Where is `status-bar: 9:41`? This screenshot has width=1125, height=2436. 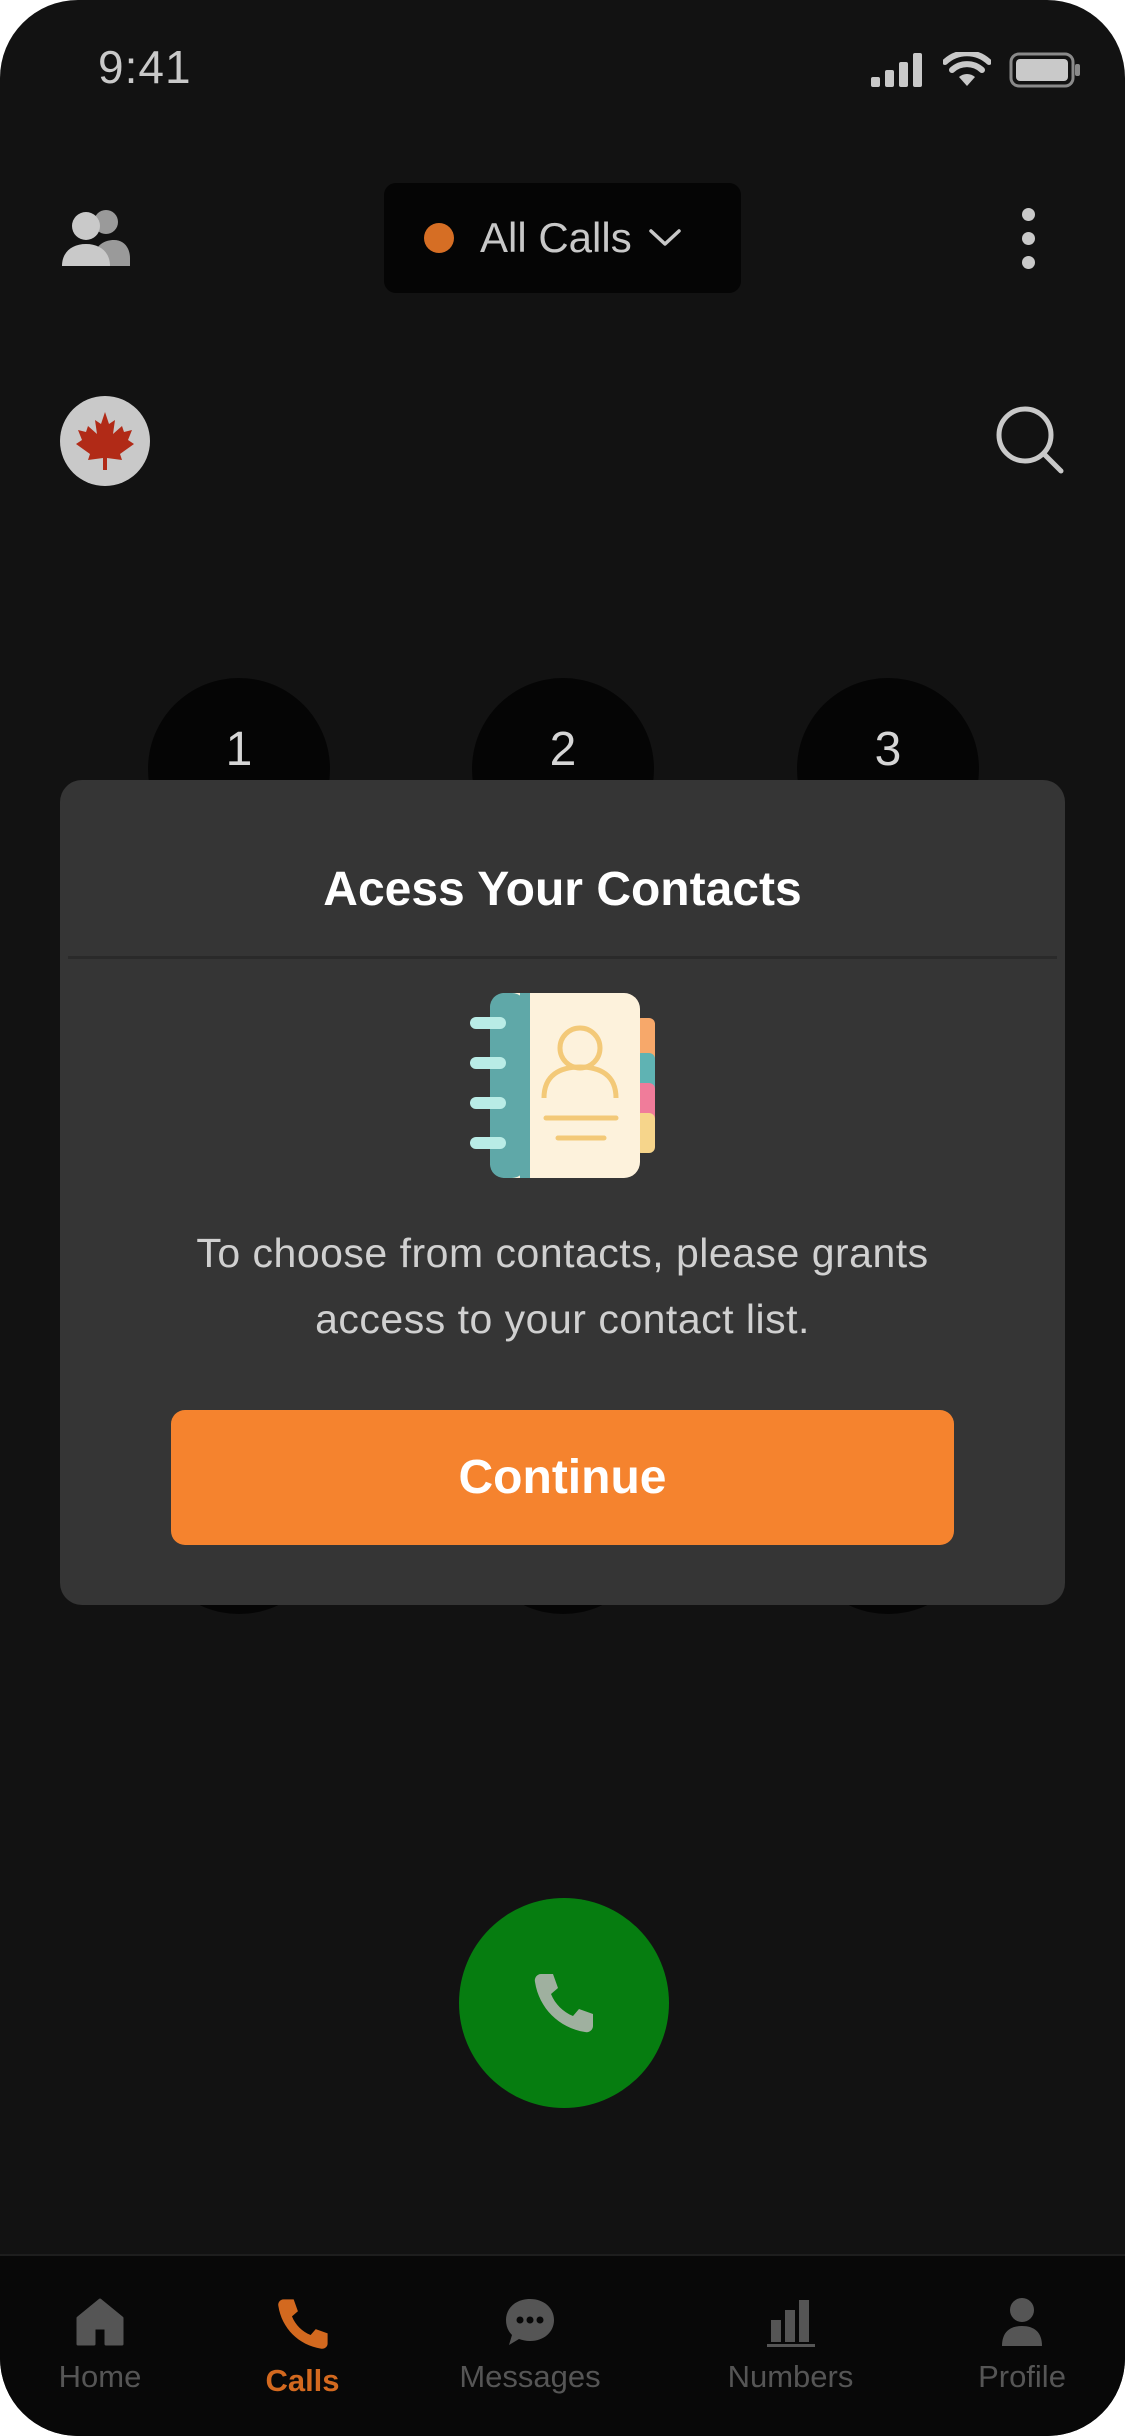 status-bar: 9:41 is located at coordinates (562, 70).